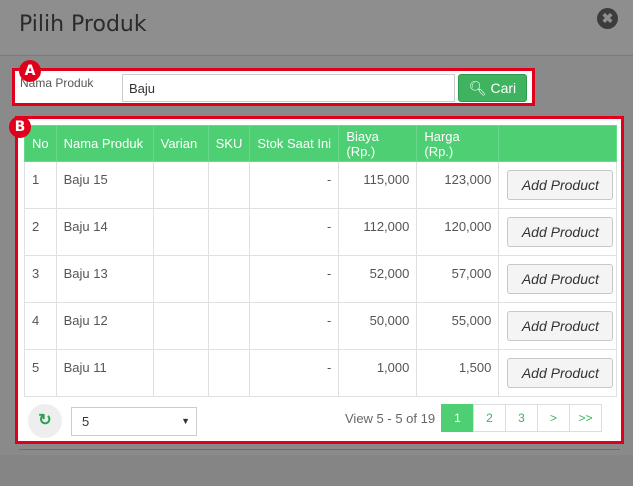 This screenshot has width=633, height=486. What do you see at coordinates (104, 279) in the screenshot?
I see `cell-name: Baju 13` at bounding box center [104, 279].